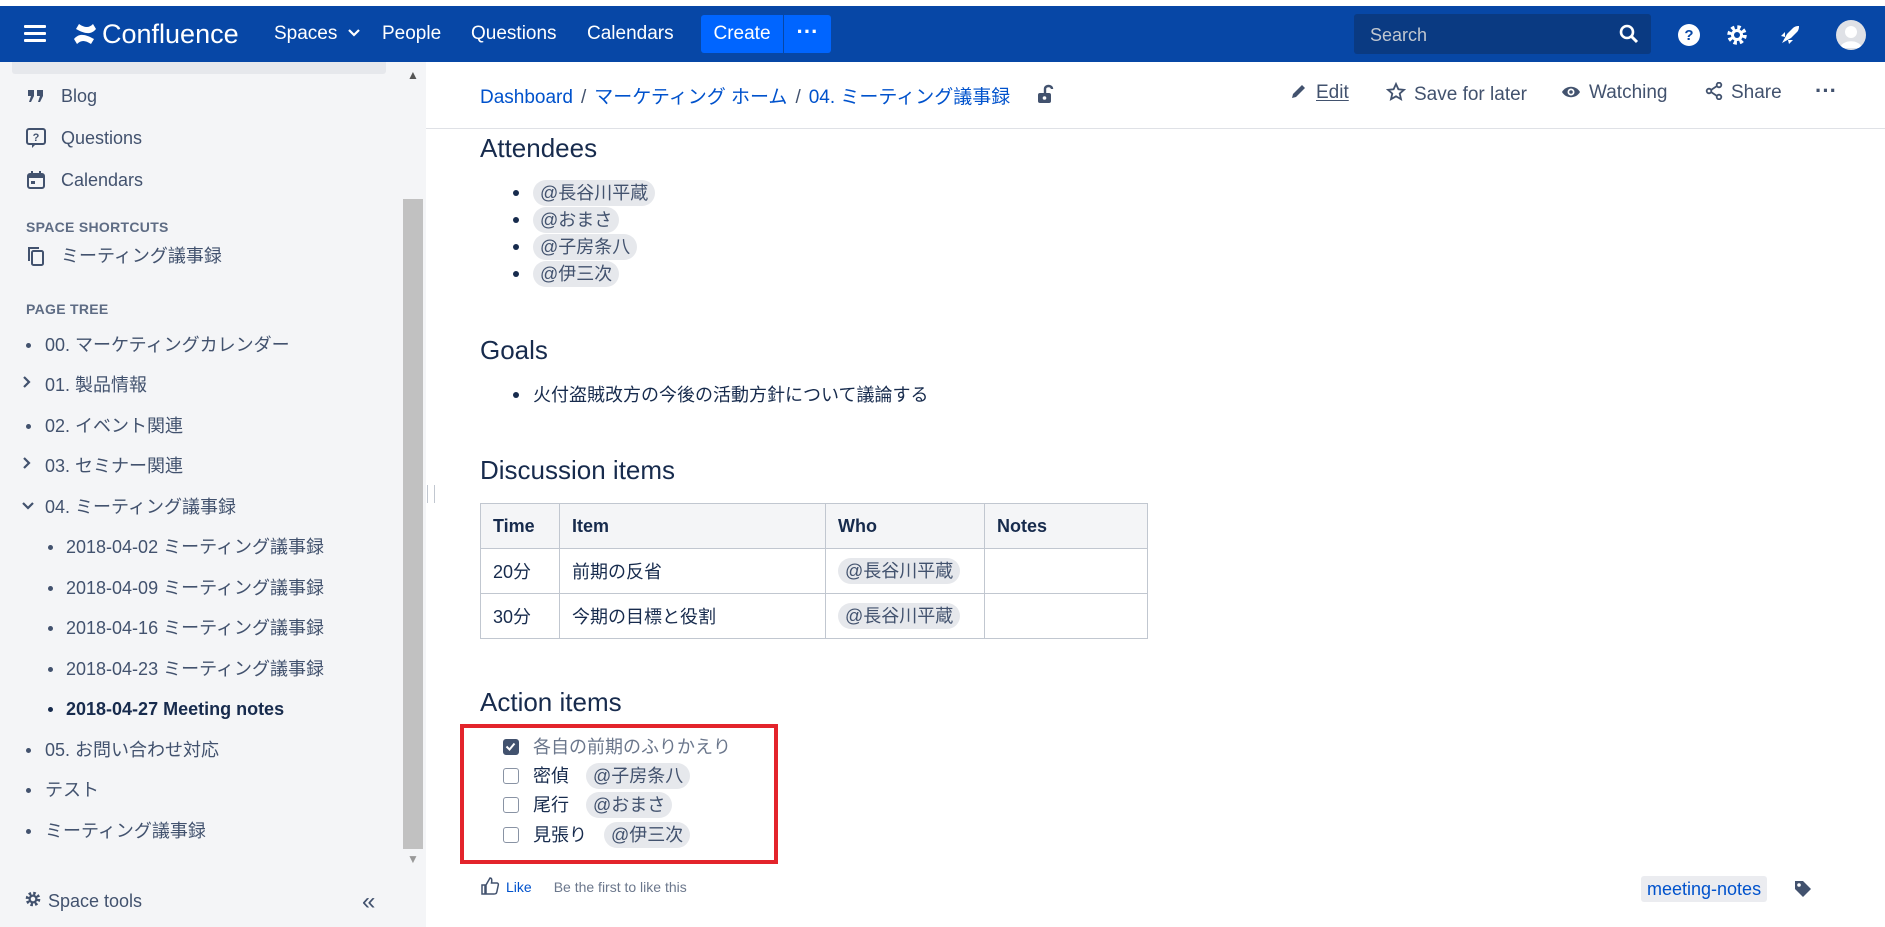 The height and width of the screenshot is (927, 1885). What do you see at coordinates (690, 97) in the screenshot?
I see `breadcrumb-marketing-home: マーケティング ホーム` at bounding box center [690, 97].